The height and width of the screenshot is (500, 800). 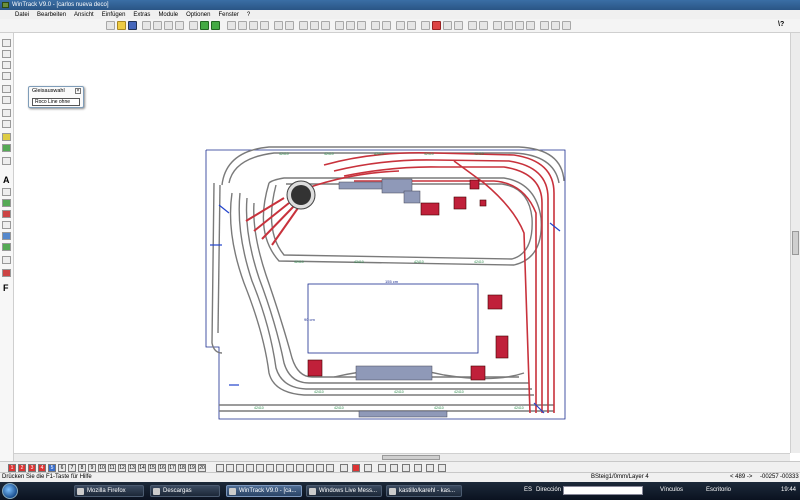 I want to click on cut-icon, so click(x=303, y=25).